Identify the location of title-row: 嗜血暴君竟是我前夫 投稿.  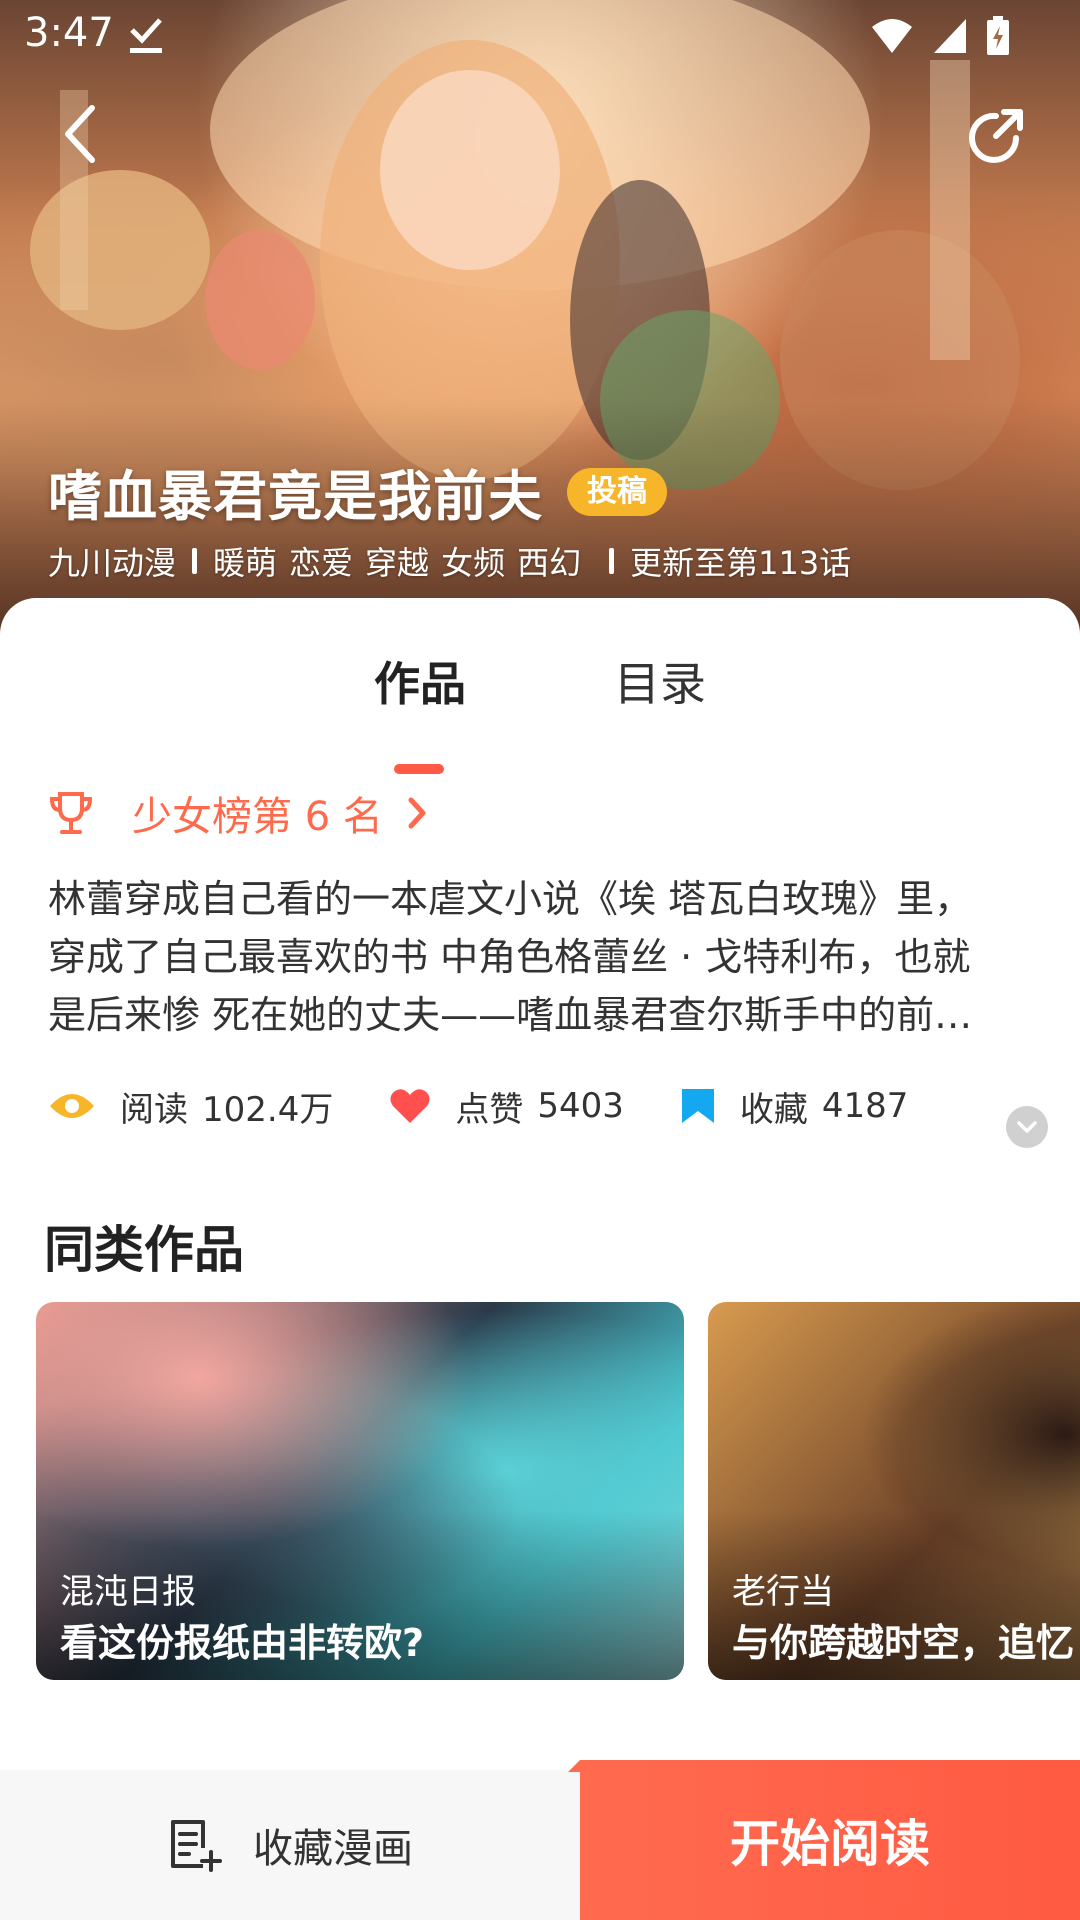
(357, 491).